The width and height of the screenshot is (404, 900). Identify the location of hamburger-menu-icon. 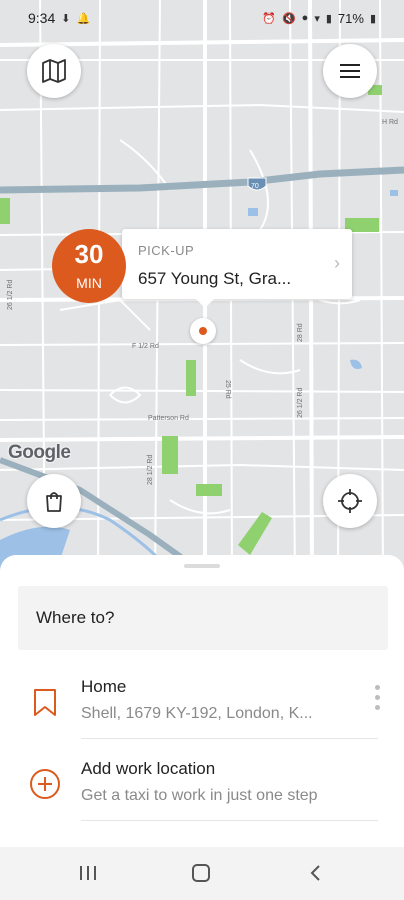
(350, 71).